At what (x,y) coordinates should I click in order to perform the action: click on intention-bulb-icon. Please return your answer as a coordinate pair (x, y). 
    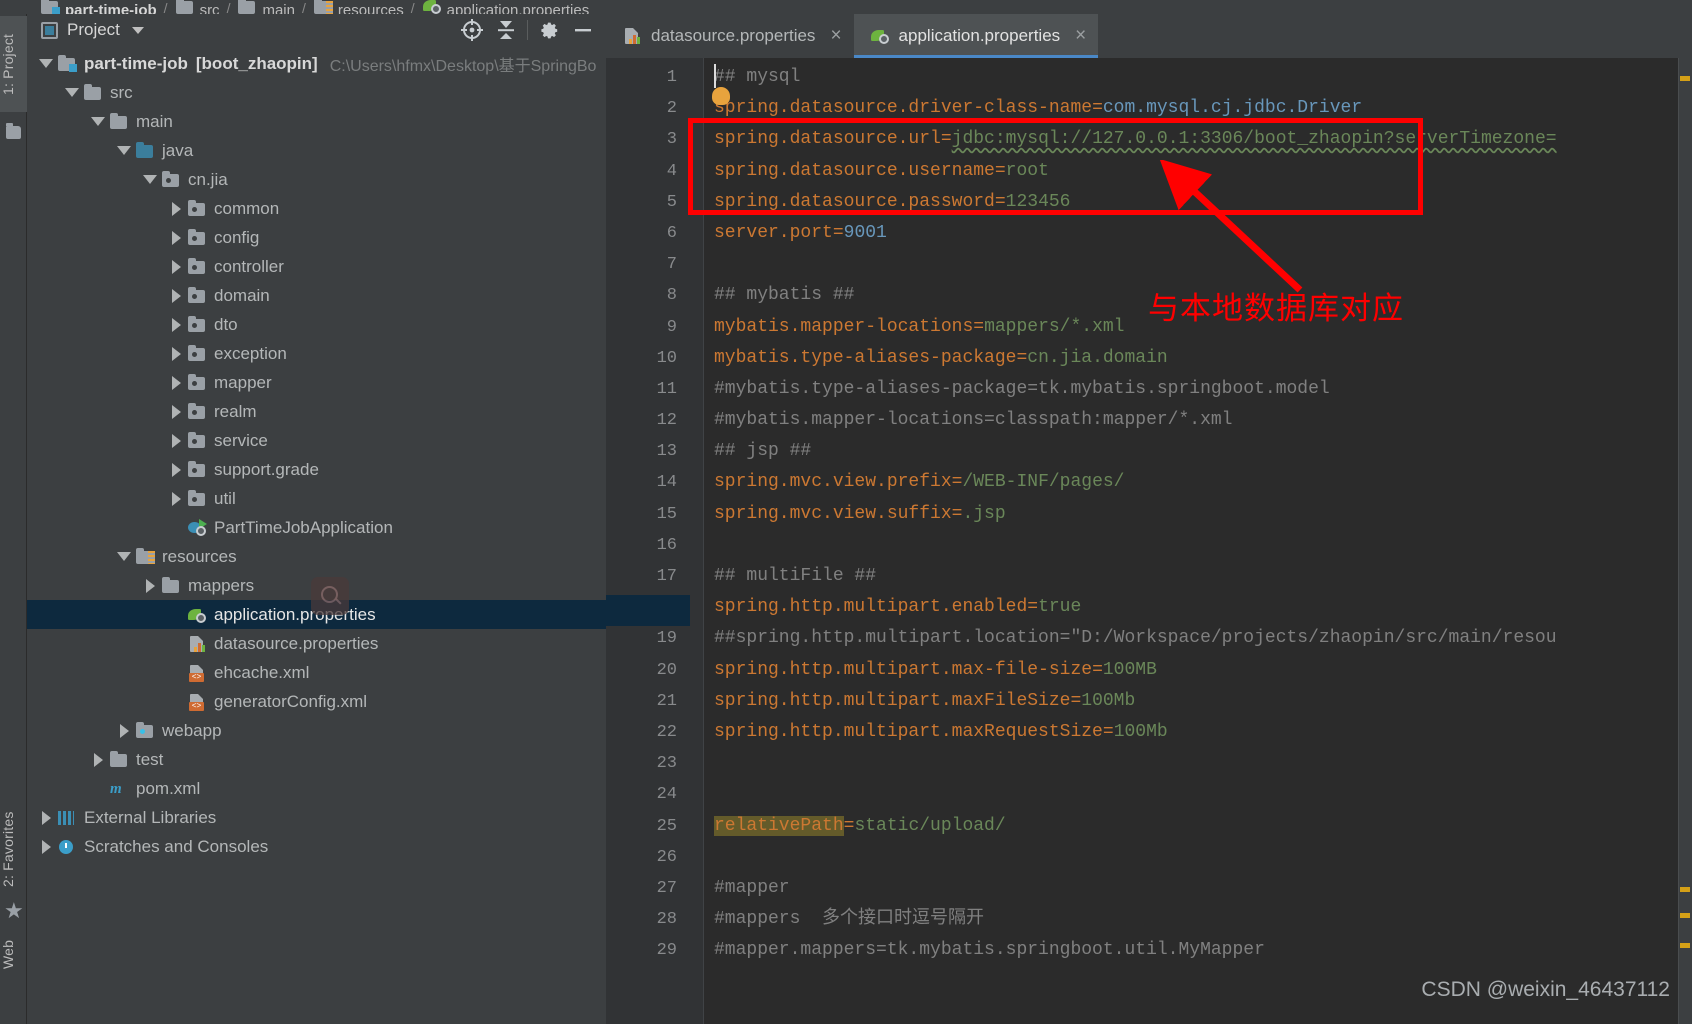
    Looking at the image, I should click on (721, 96).